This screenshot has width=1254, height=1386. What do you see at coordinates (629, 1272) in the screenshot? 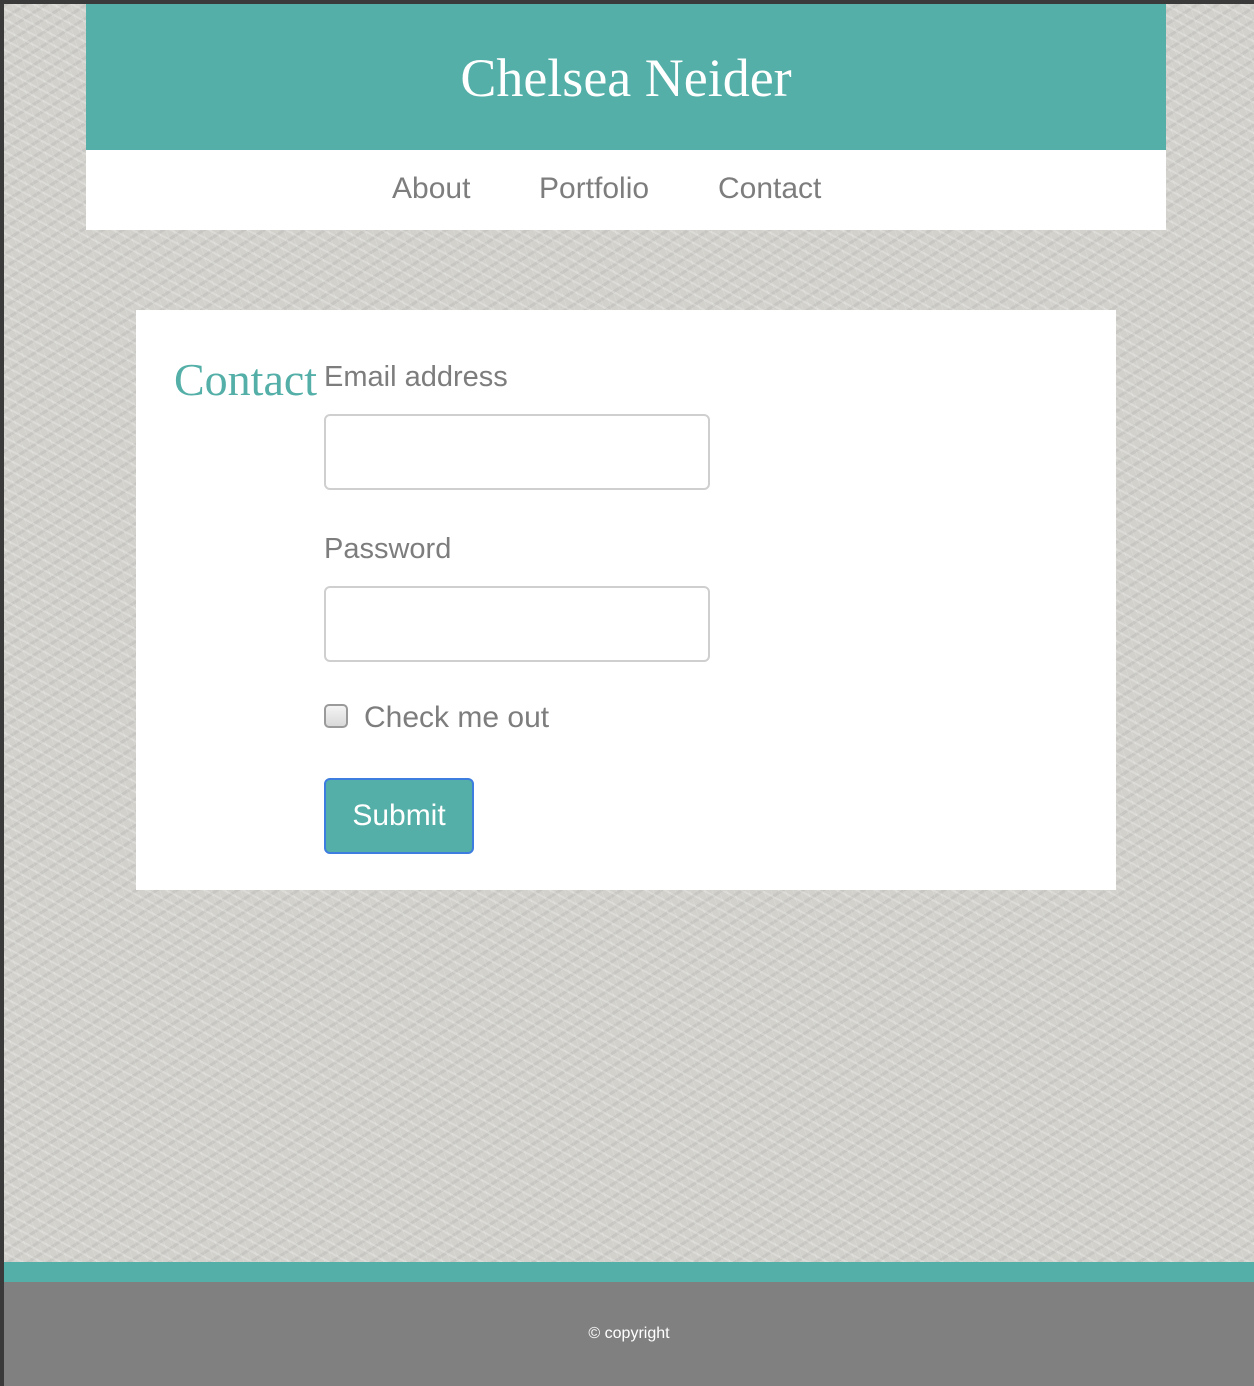
I see `footer-accent-stripe` at bounding box center [629, 1272].